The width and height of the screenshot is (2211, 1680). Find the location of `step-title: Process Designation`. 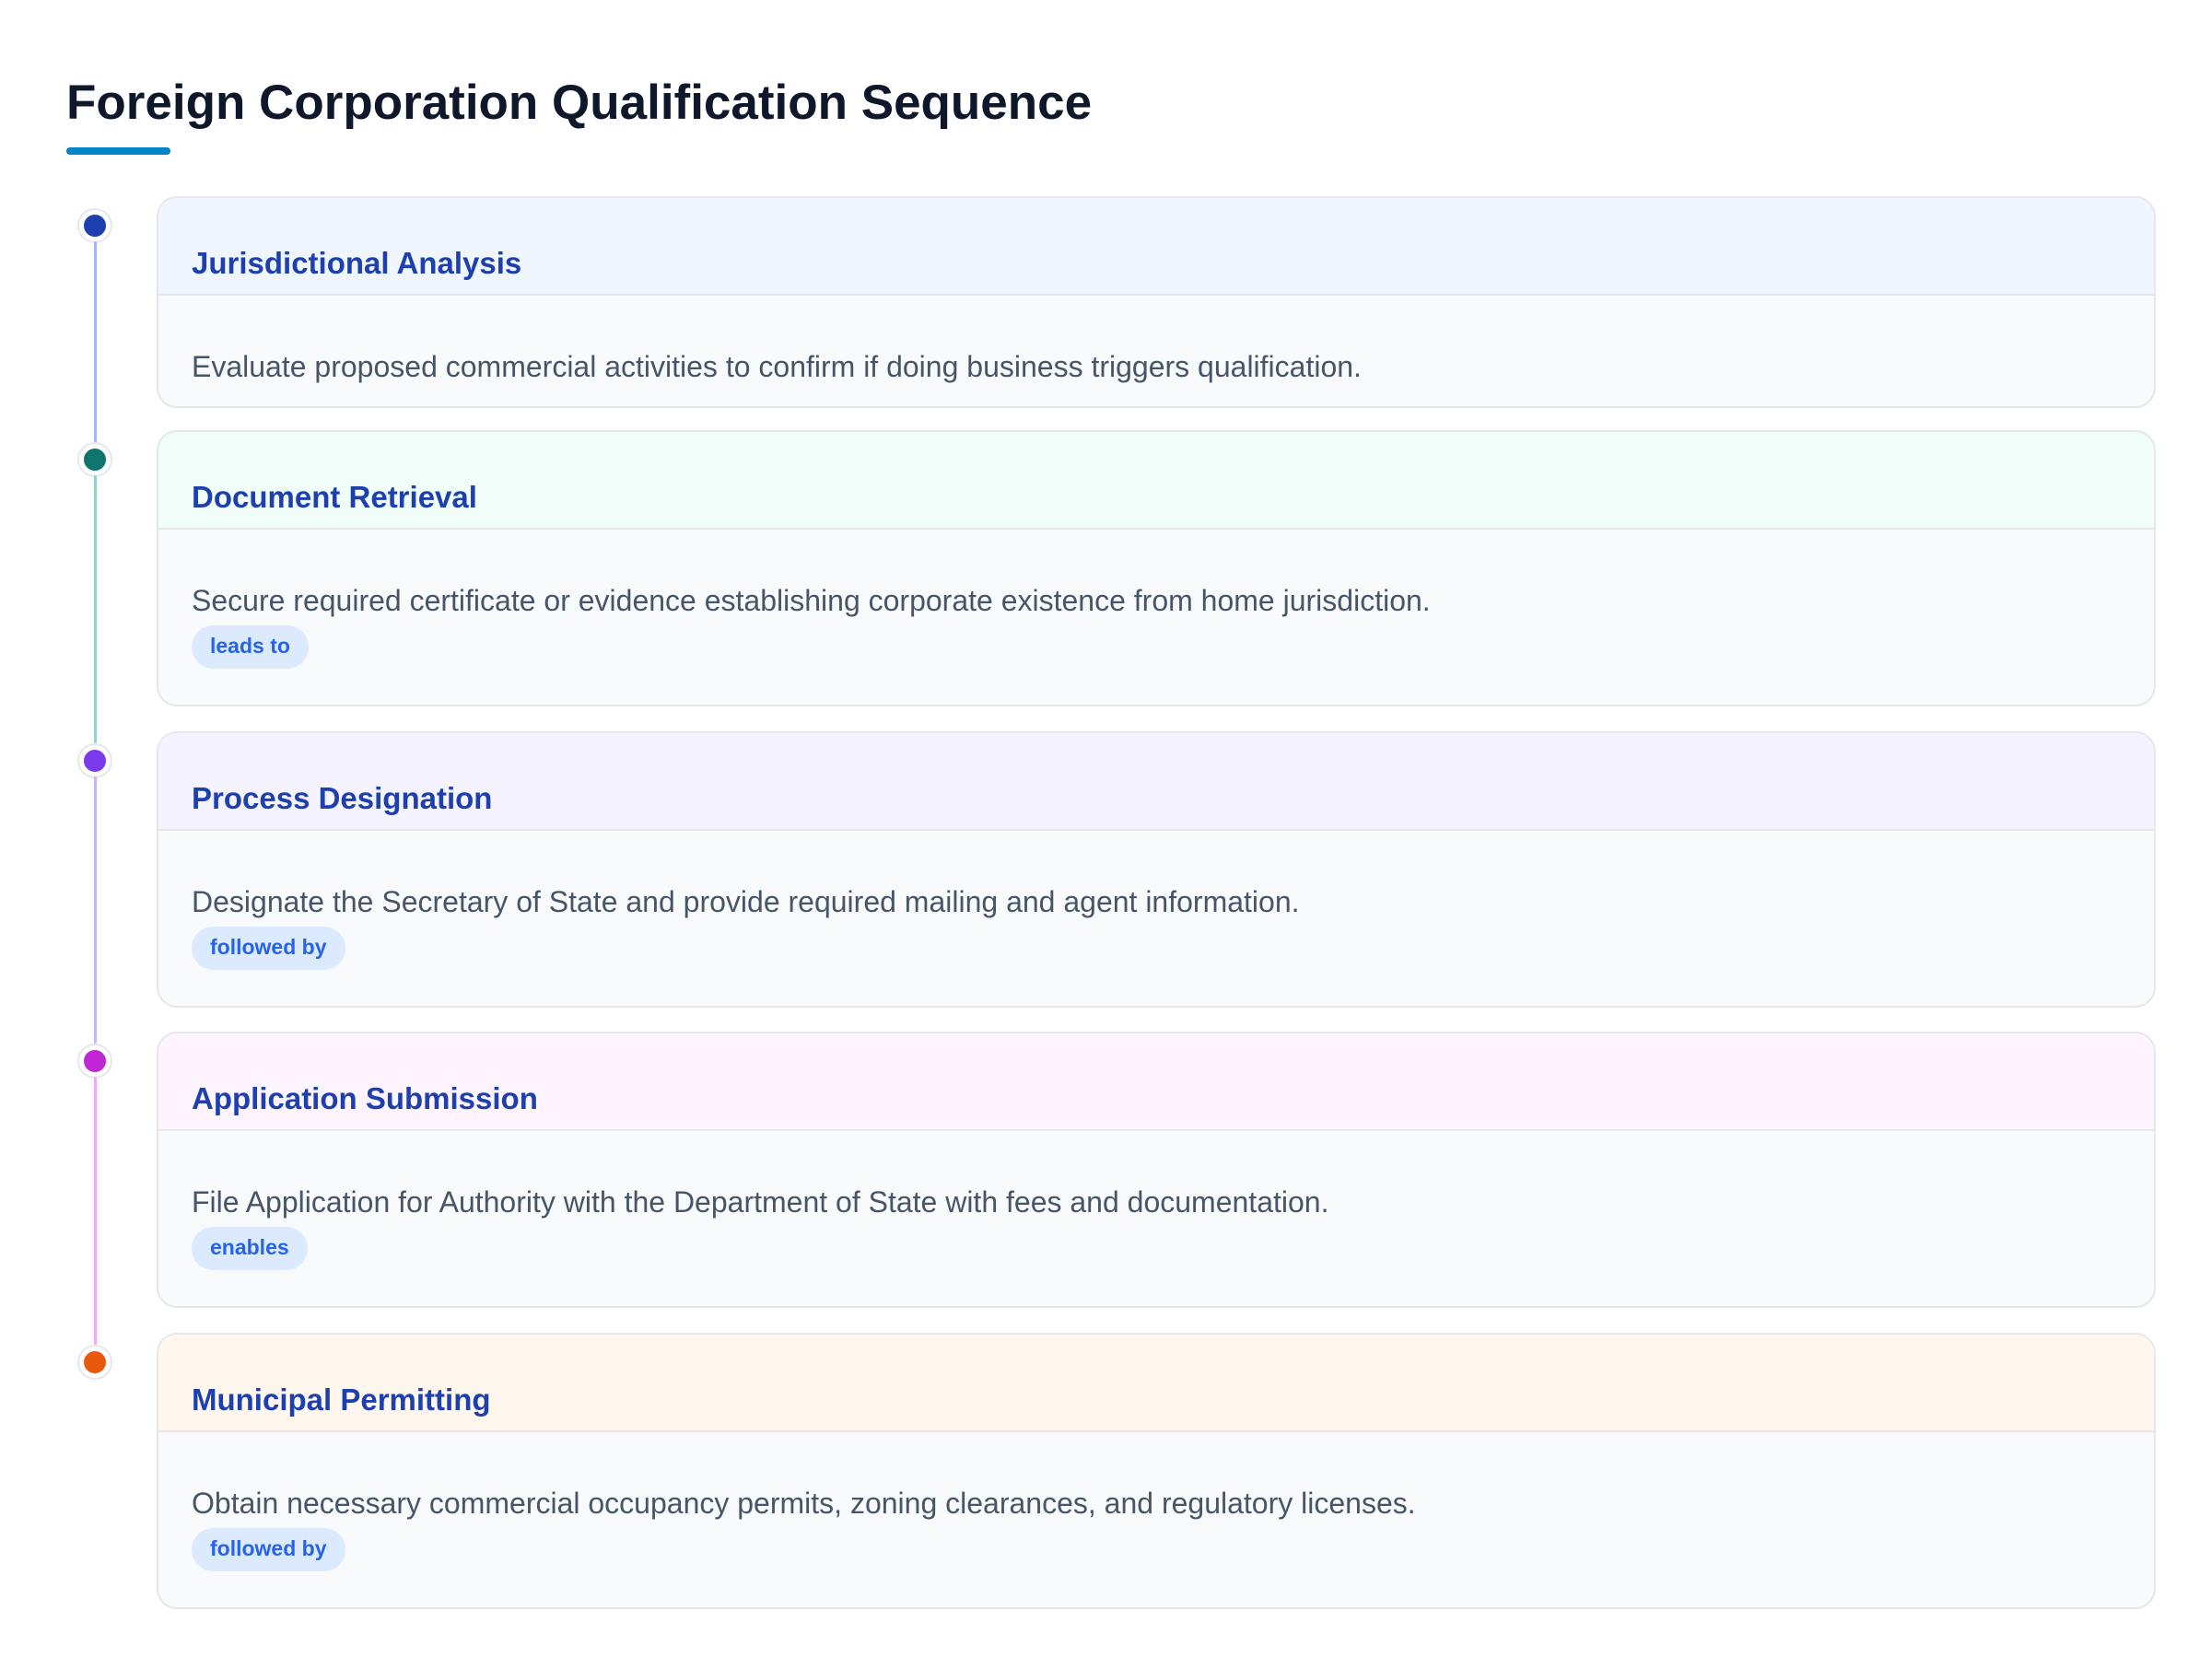

step-title: Process Designation is located at coordinates (342, 798).